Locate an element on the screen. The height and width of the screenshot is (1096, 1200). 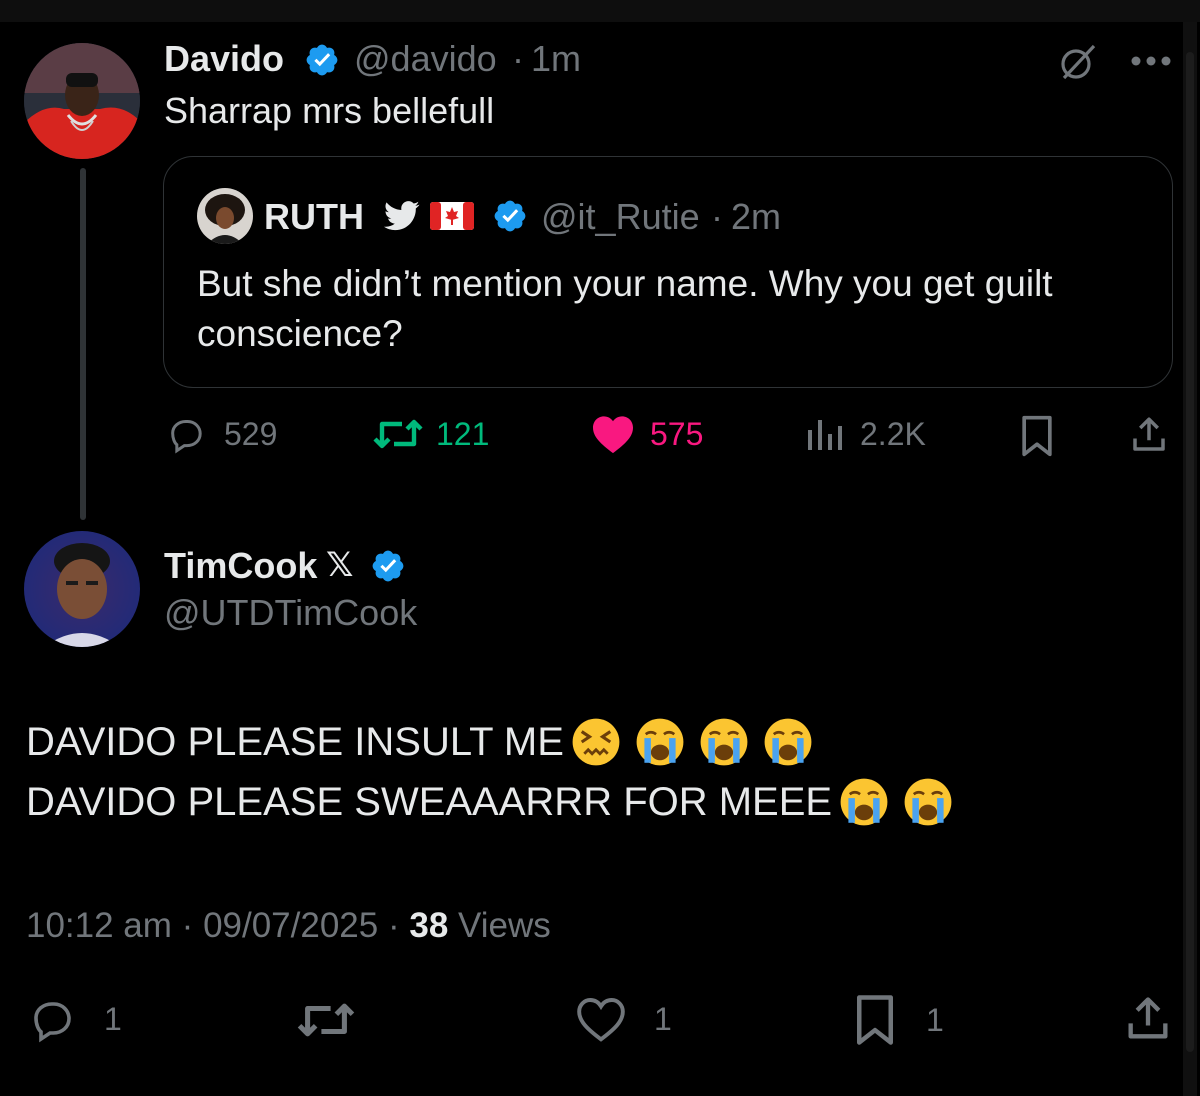
reply-count: 529 is located at coordinates (251, 433).